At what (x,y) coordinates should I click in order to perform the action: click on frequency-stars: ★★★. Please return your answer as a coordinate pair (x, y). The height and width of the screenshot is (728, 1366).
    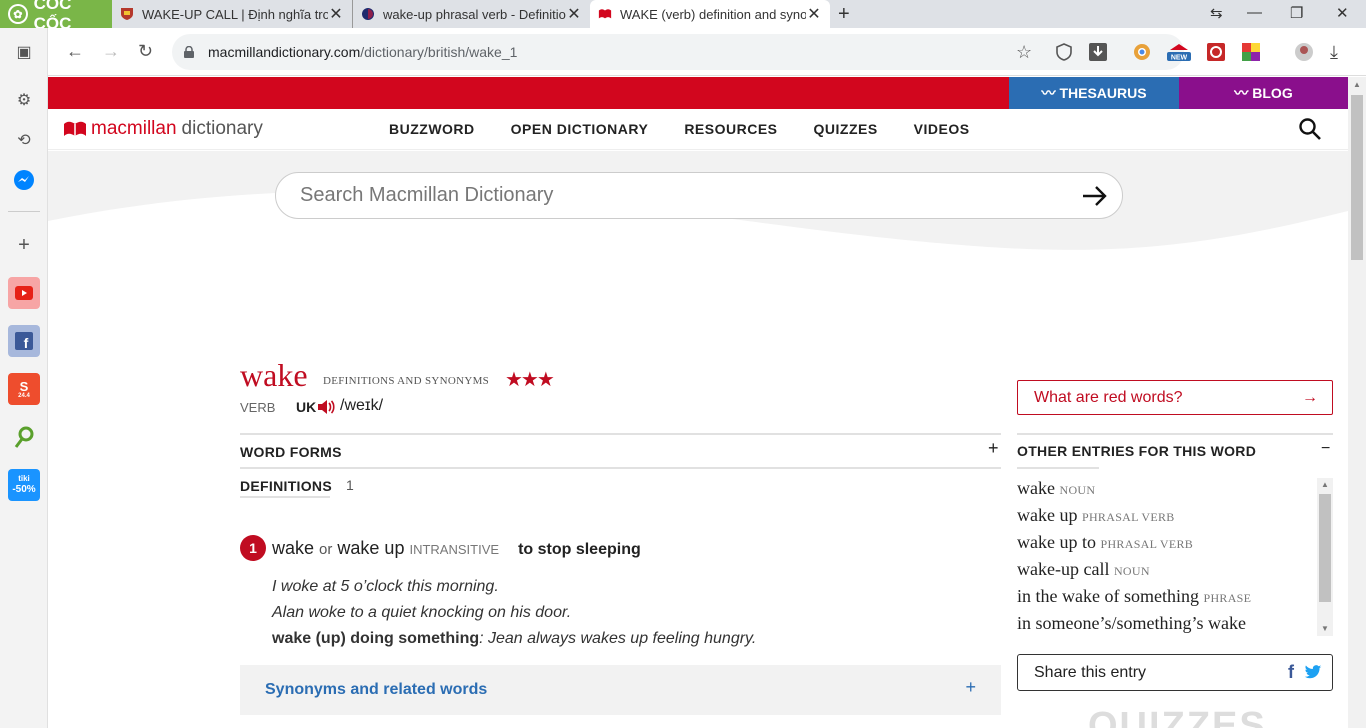
    Looking at the image, I should click on (530, 380).